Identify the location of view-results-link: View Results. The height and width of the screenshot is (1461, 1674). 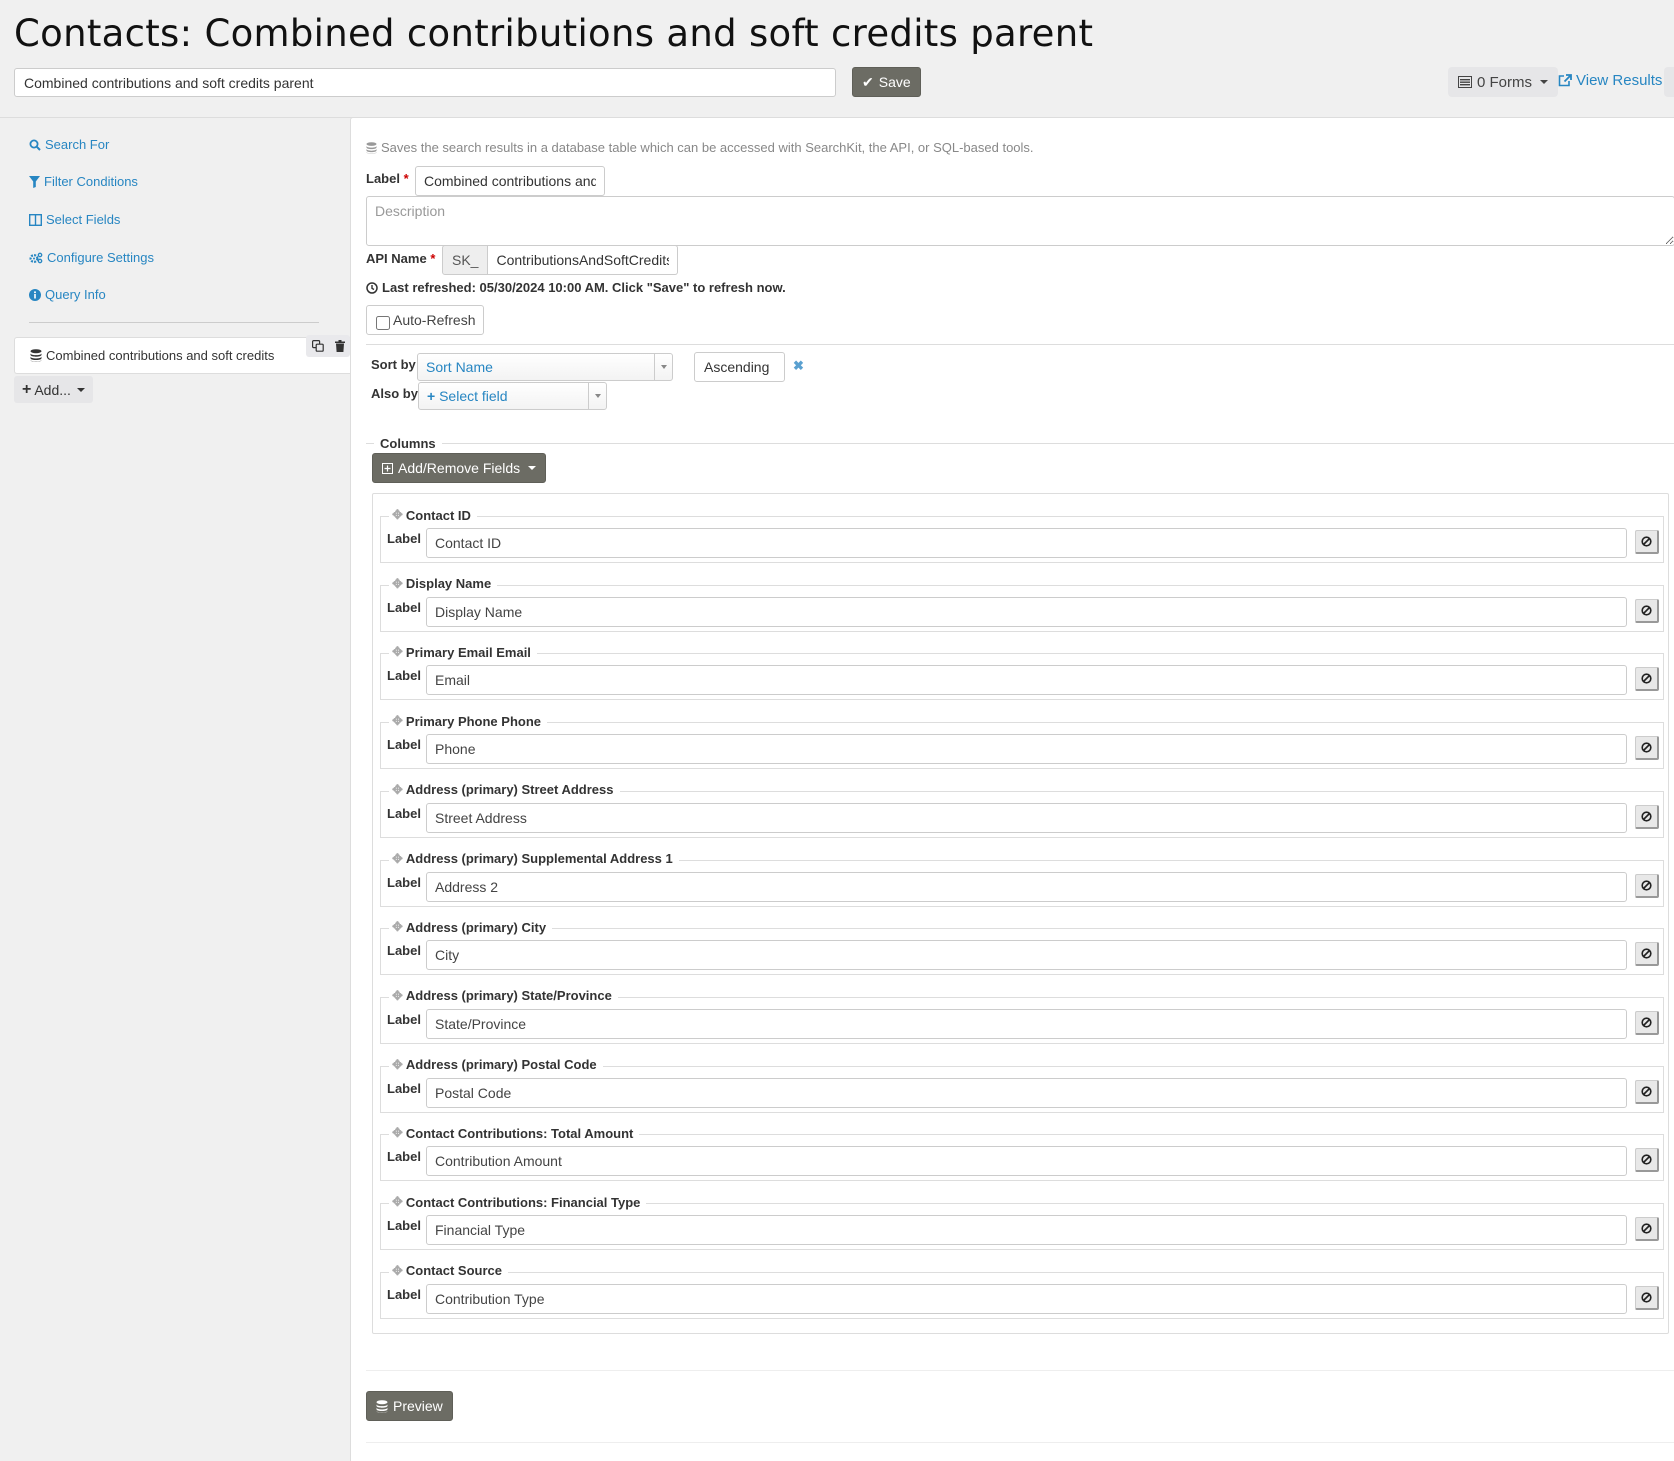
(1610, 80).